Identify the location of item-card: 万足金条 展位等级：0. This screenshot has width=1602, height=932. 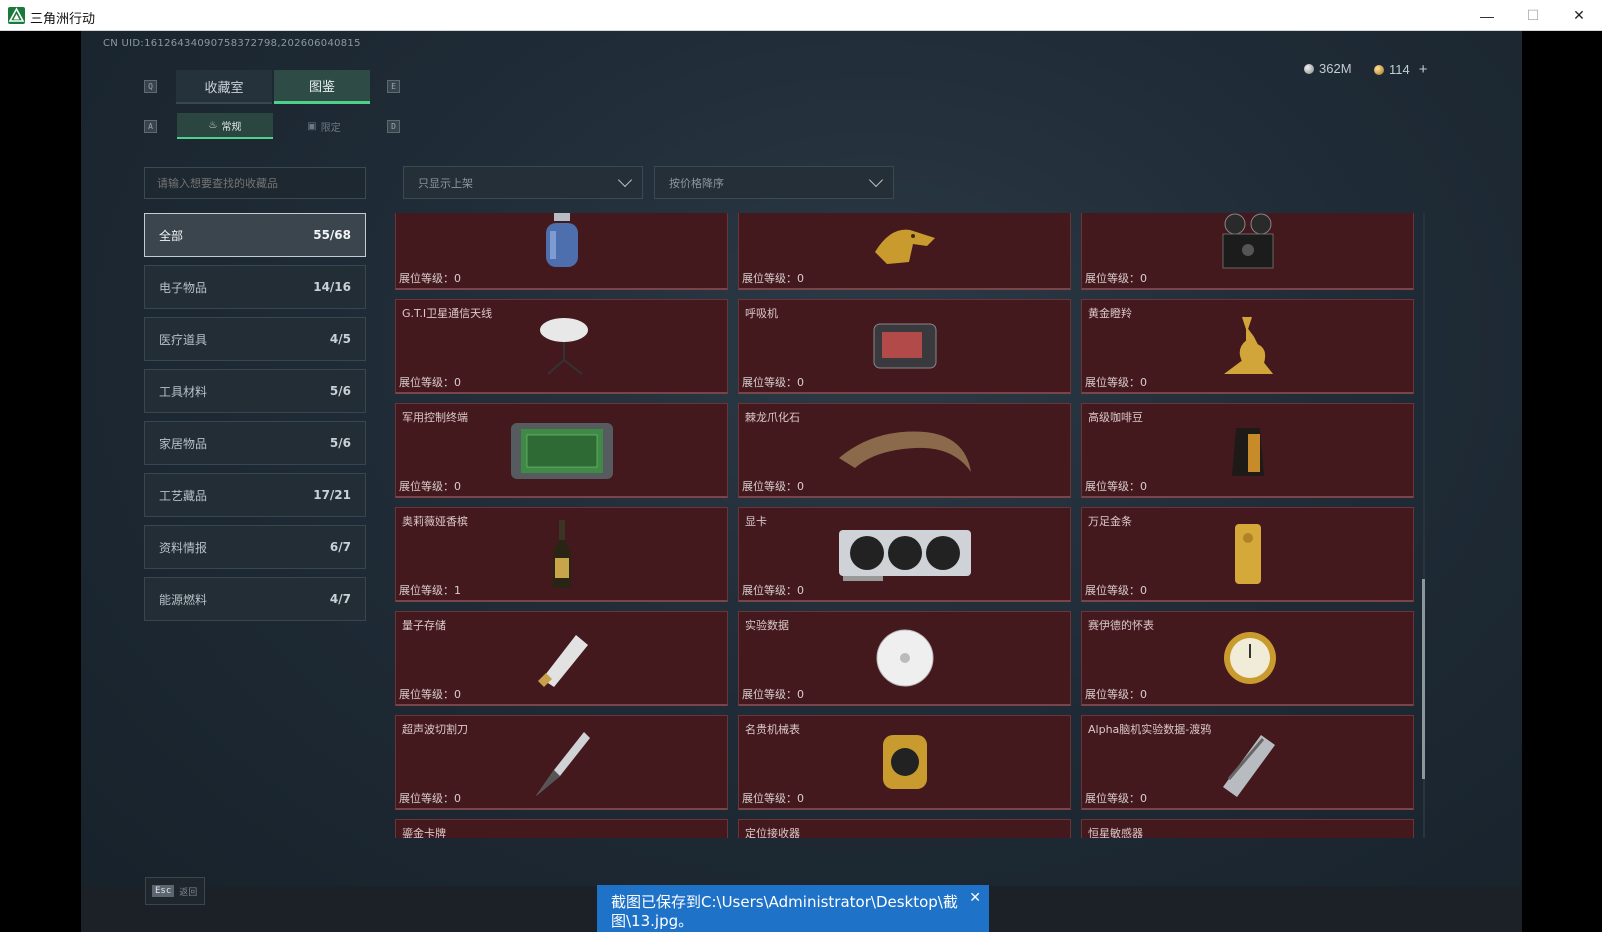
(1247, 554).